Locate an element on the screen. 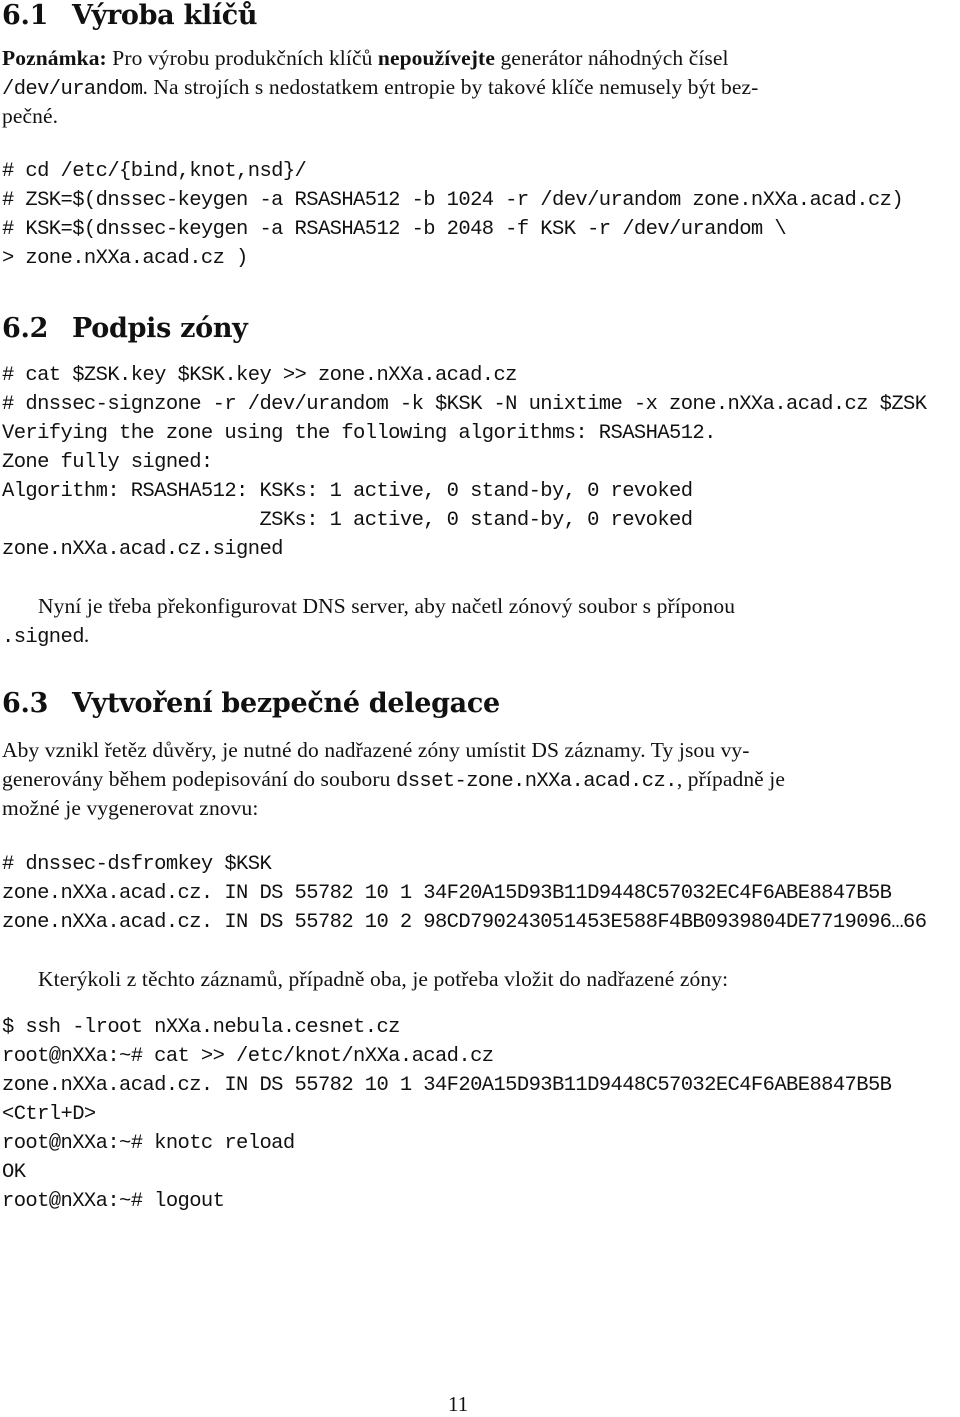 The height and width of the screenshot is (1417, 960). paragraph-line: .signed. is located at coordinates (45, 636).